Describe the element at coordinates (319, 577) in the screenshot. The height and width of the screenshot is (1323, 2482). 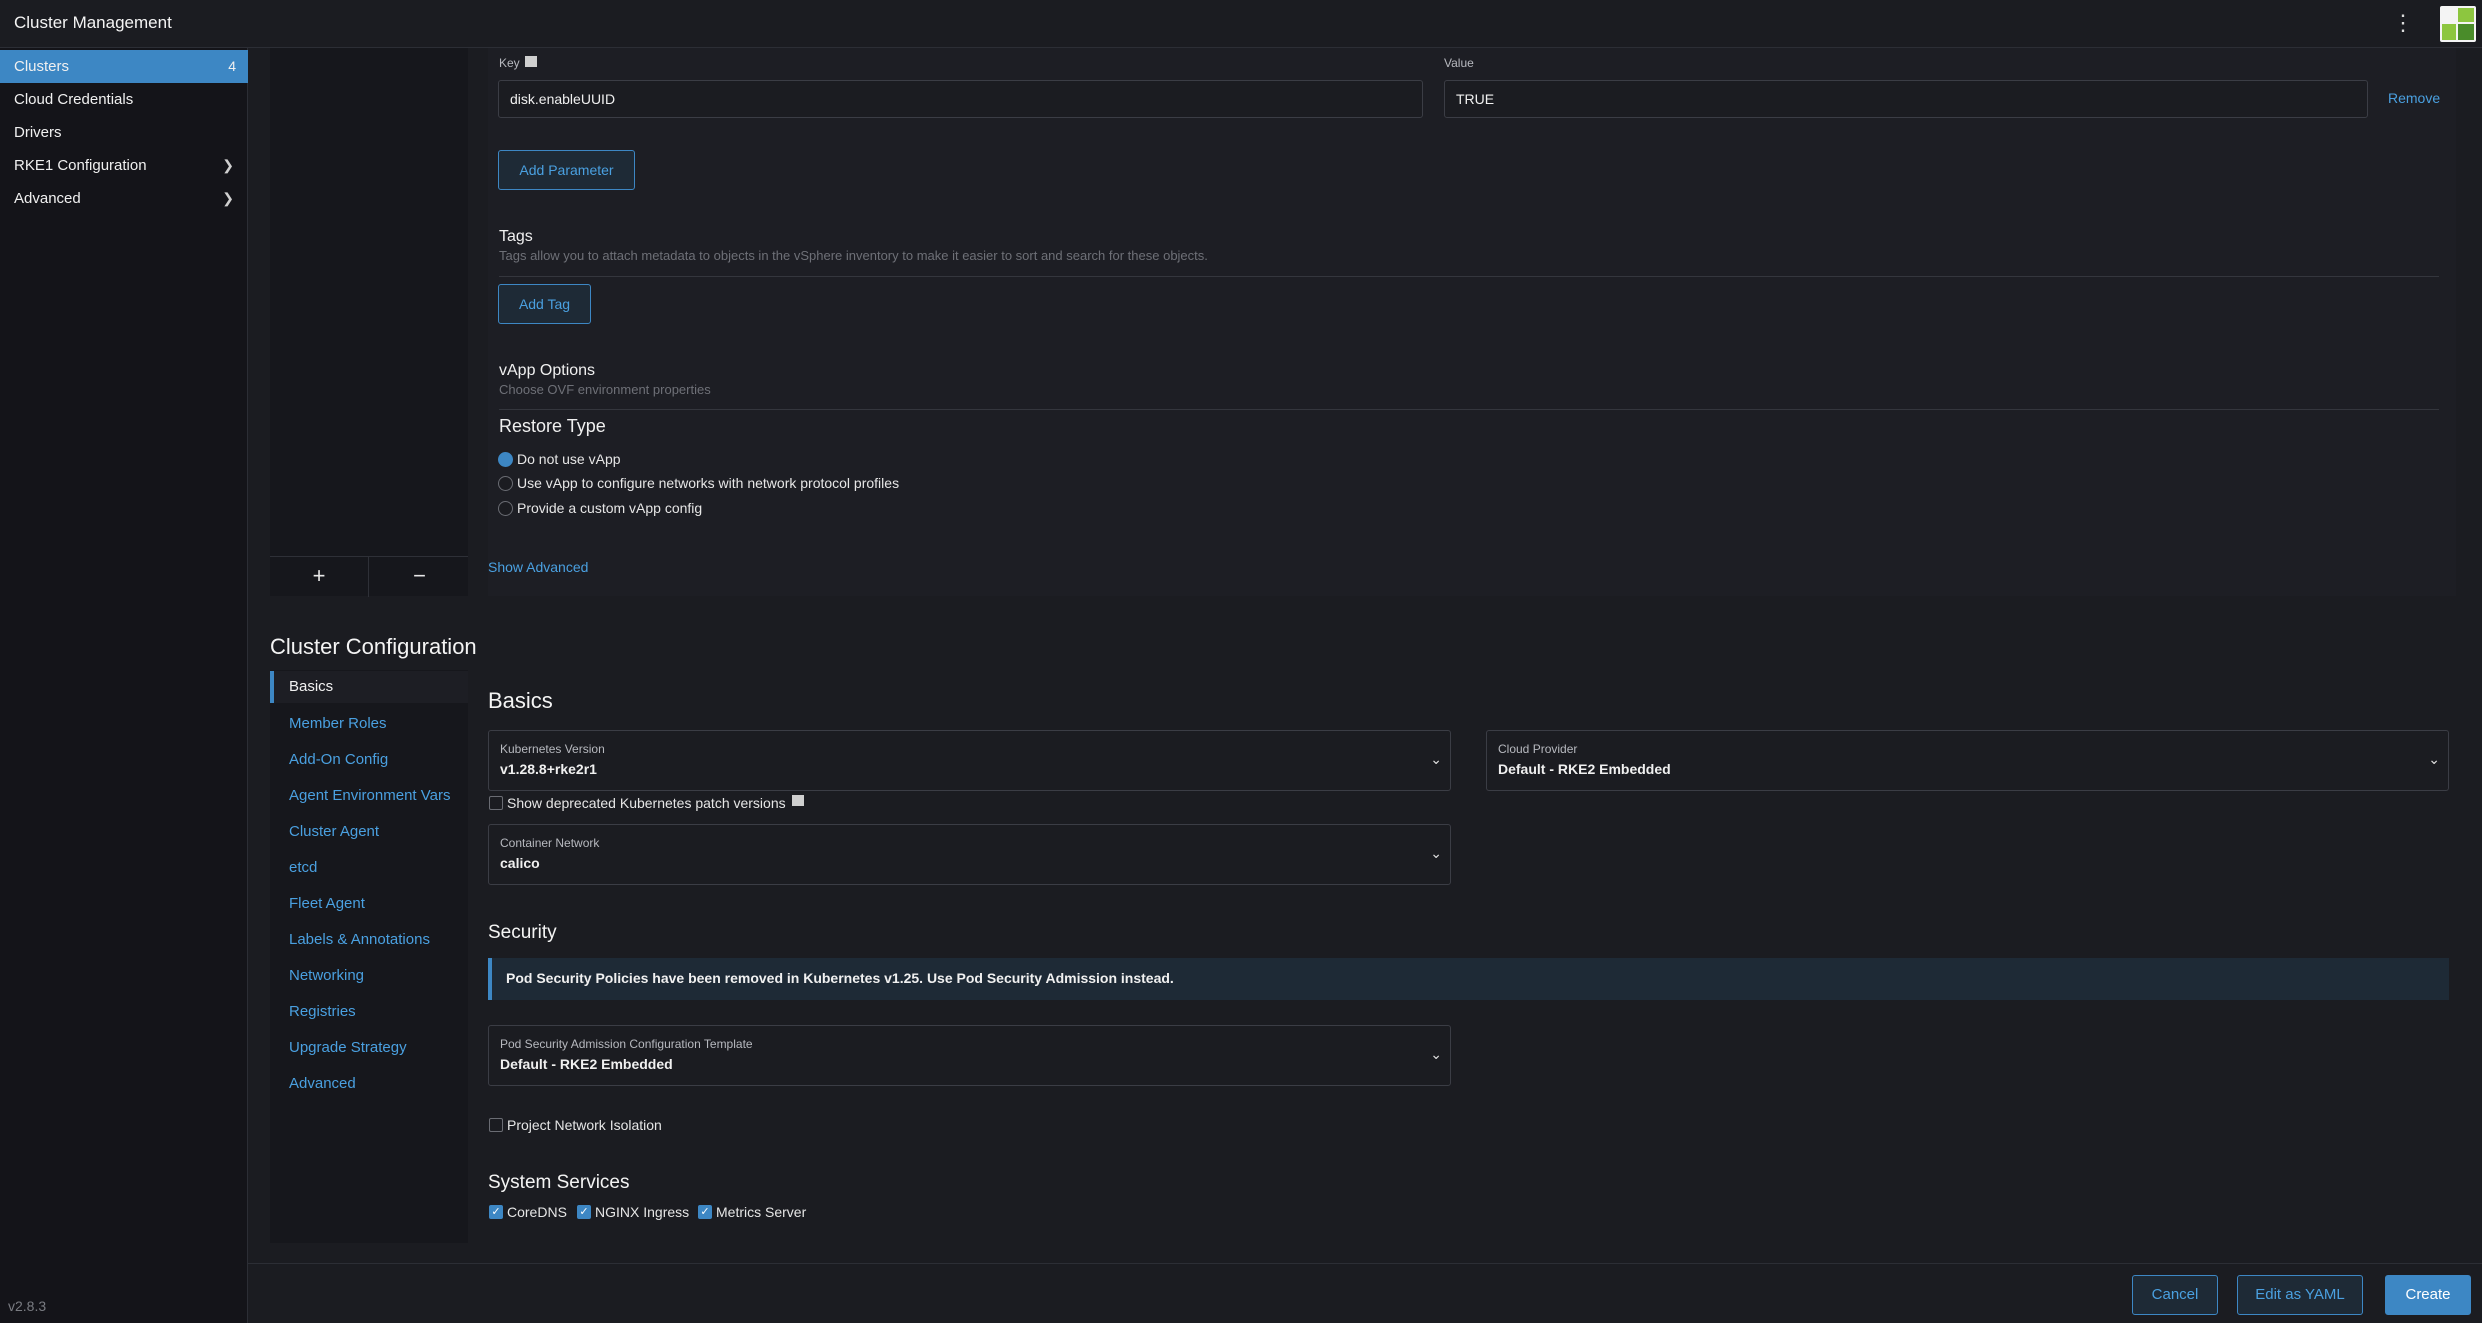
I see `add-pool-button: +` at that location.